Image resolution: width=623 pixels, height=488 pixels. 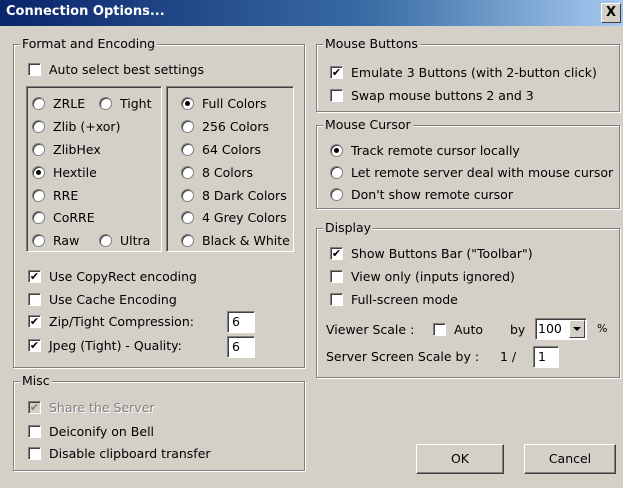 I want to click on scale-dropdown: 100, so click(x=561, y=329).